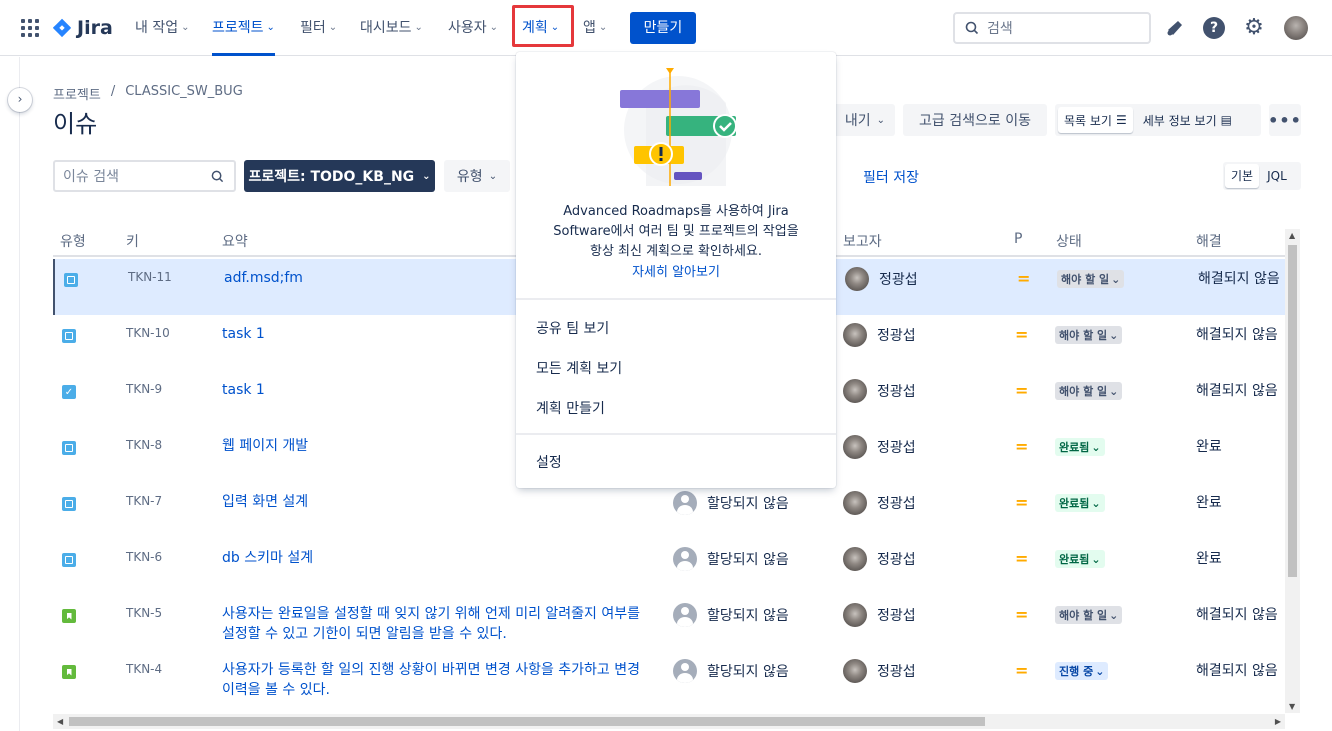  I want to click on column-header-summary: 요약, so click(235, 241).